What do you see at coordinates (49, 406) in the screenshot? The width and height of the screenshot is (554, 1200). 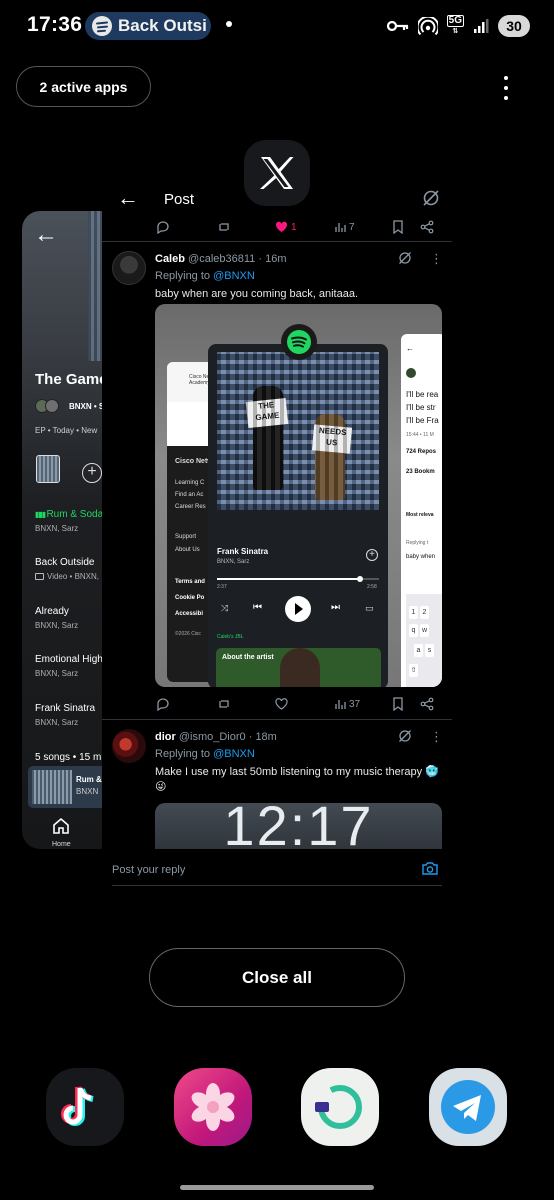 I see `artist-avatars` at bounding box center [49, 406].